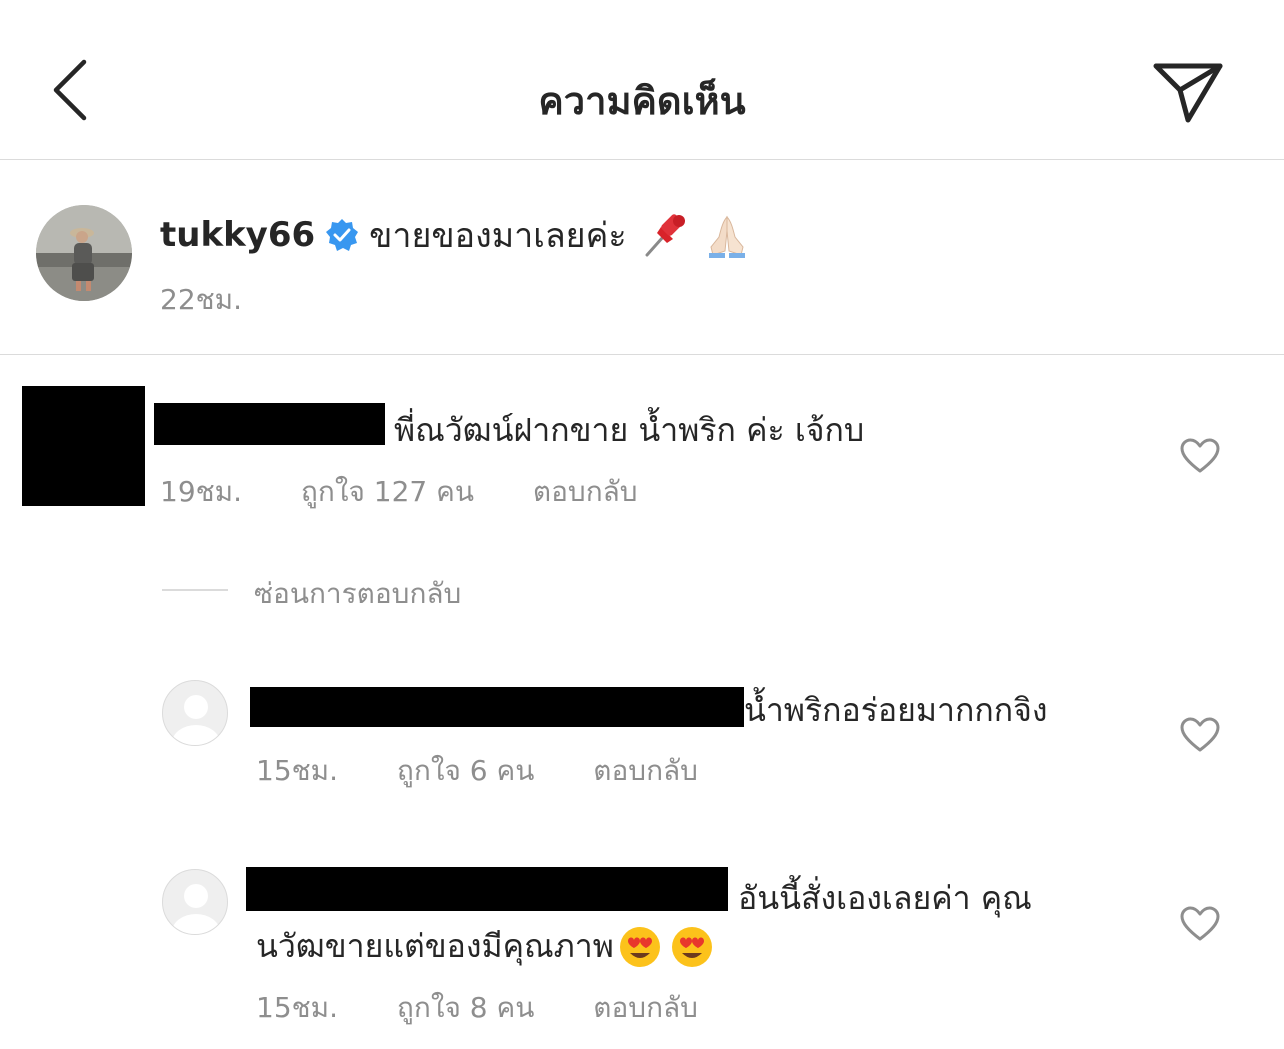  I want to click on reply-text: น้ำพริกอร่อยมากกกจิง, so click(896, 710).